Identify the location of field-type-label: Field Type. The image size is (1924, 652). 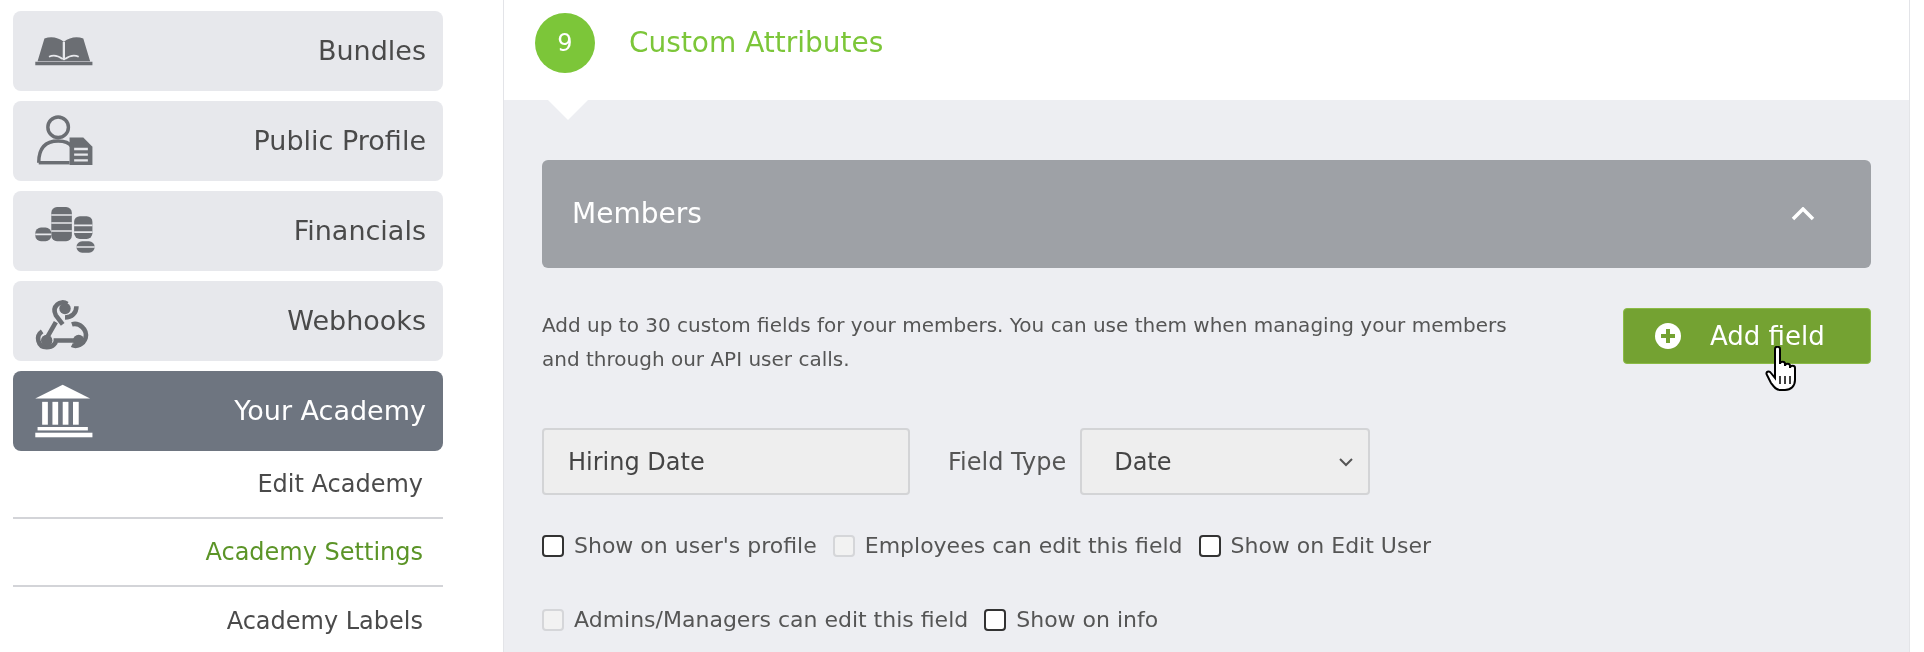
(1007, 462).